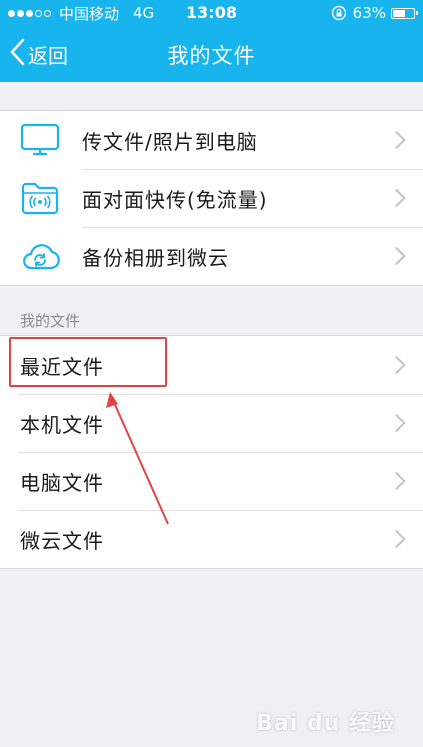  Describe the element at coordinates (369, 13) in the screenshot. I see `battery-percent: 63%` at that location.